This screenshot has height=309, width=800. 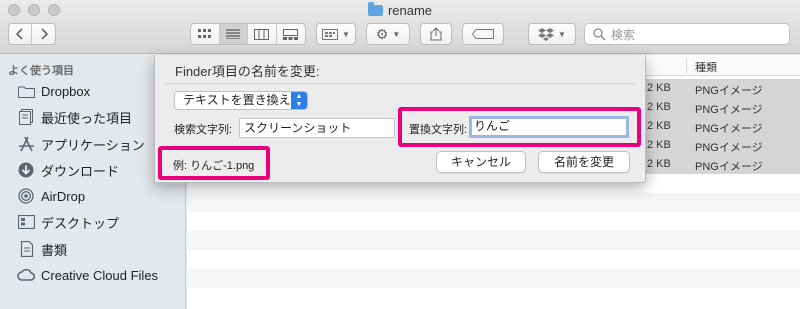 I want to click on gallery-view-button, so click(x=291, y=34).